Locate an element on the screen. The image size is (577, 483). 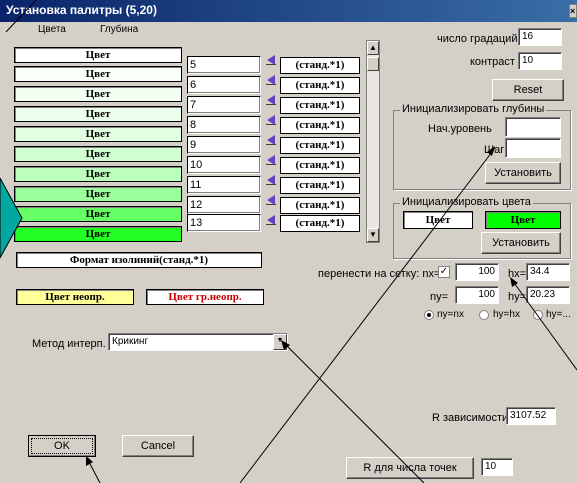
contrast-label: контраст is located at coordinates (492, 62).